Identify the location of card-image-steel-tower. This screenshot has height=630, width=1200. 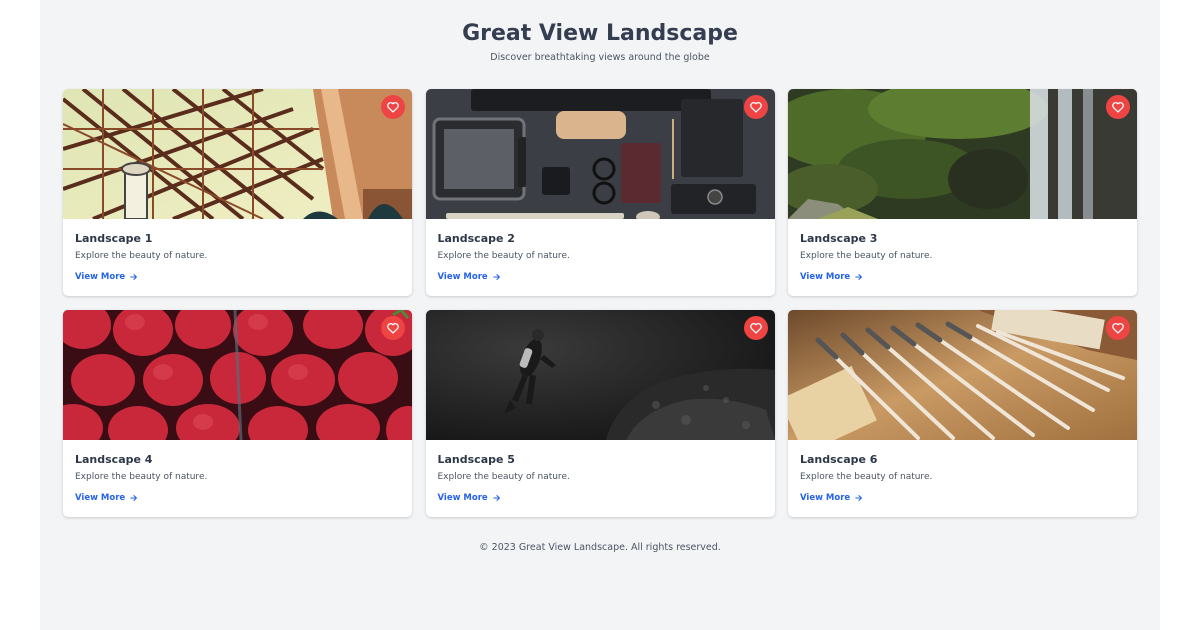
(237, 154).